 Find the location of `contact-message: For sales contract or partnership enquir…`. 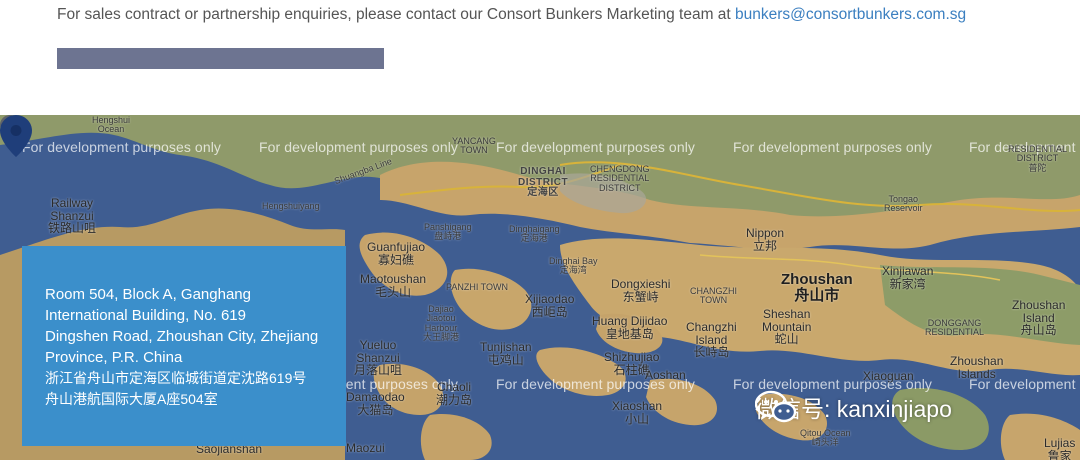

contact-message: For sales contract or partnership enquir… is located at coordinates (396, 14).